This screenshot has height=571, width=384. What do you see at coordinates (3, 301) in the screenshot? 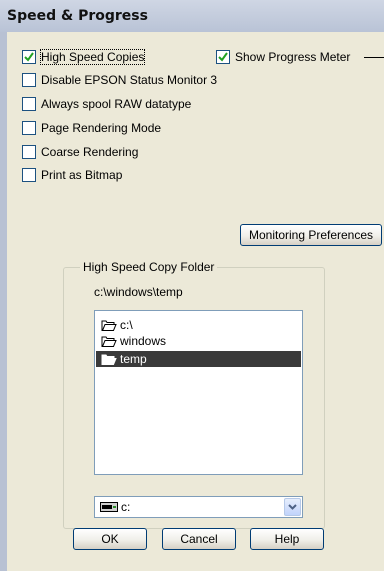
I see `window-left-edge` at bounding box center [3, 301].